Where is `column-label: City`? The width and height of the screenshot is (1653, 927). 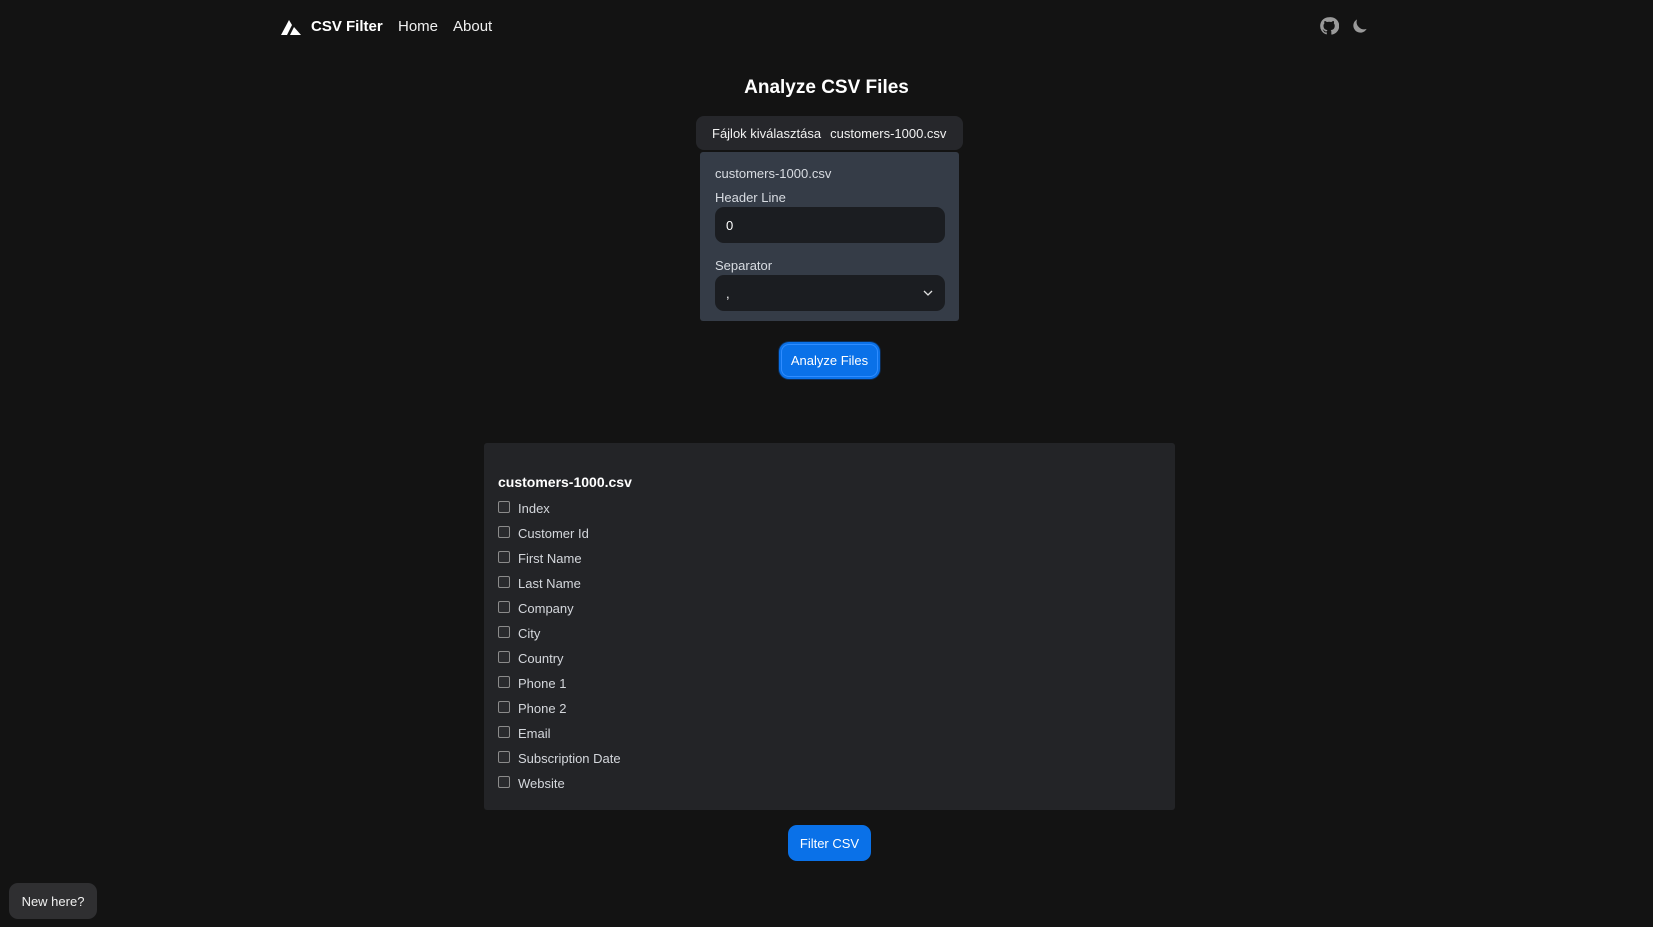 column-label: City is located at coordinates (529, 633).